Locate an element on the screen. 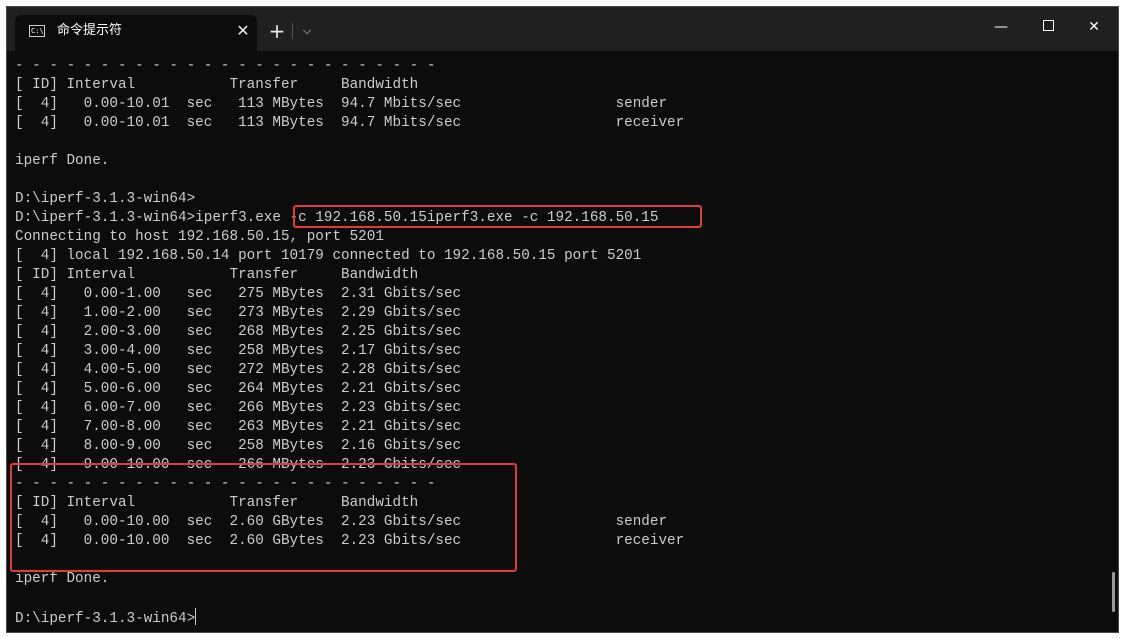 The image size is (1125, 638). maximize-button is located at coordinates (1048, 27).